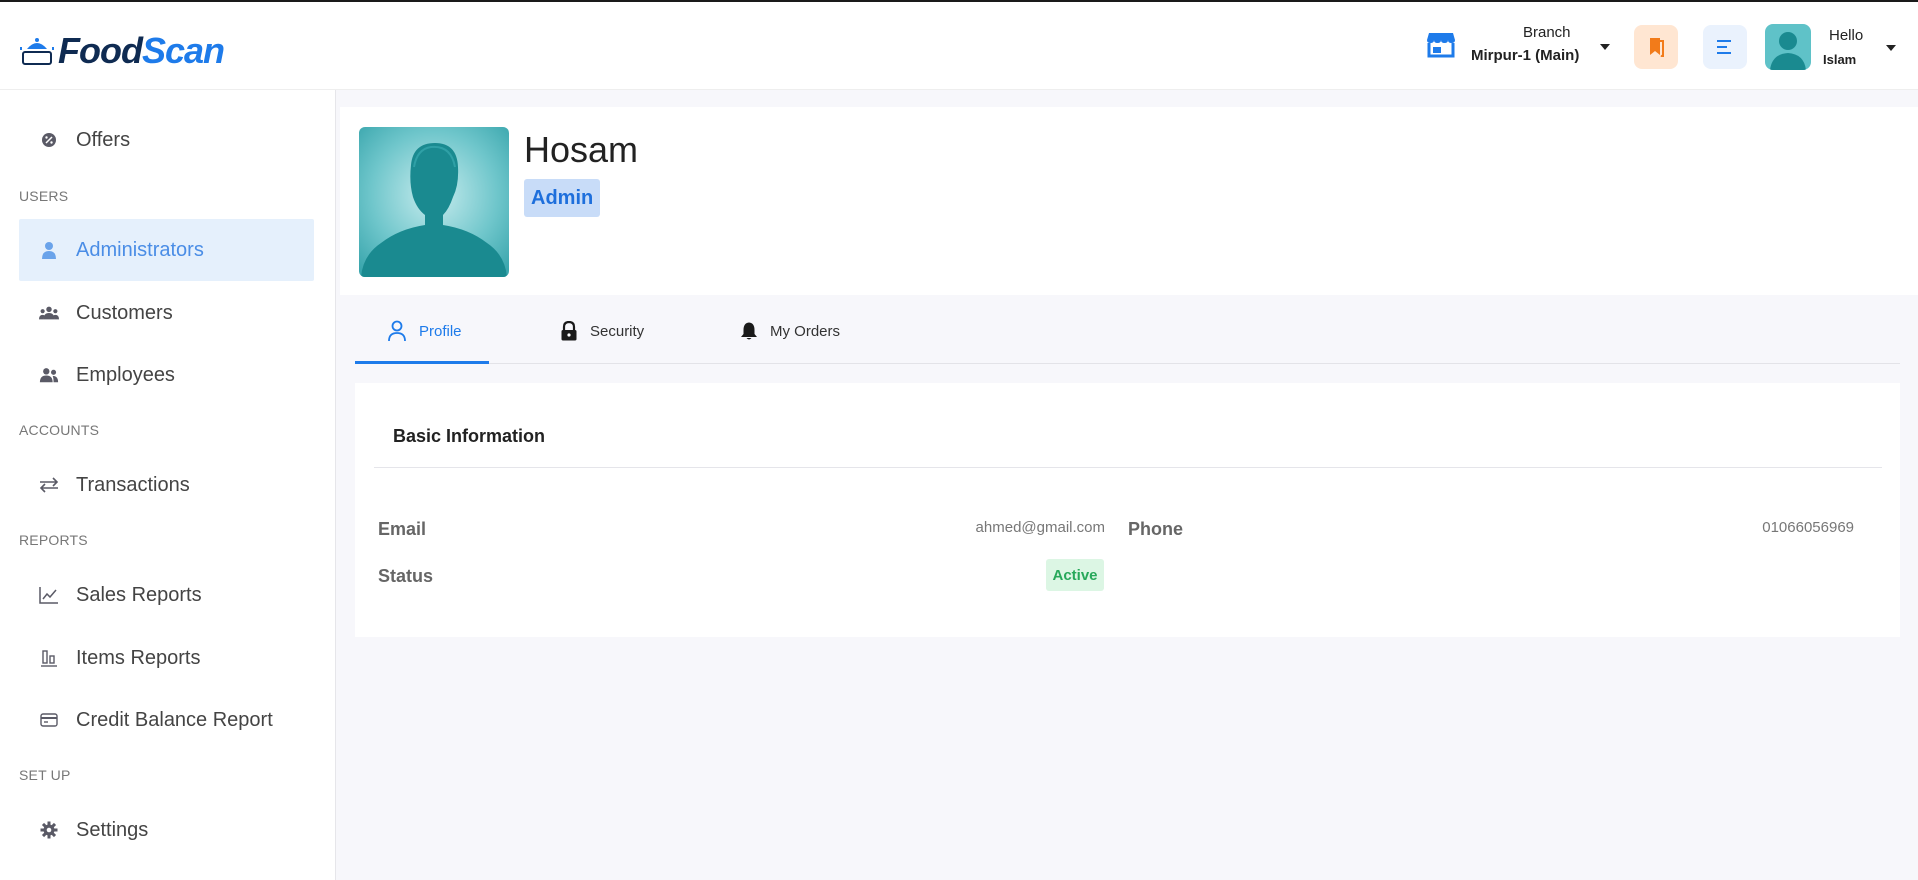  Describe the element at coordinates (49, 658) in the screenshot. I see `bar-chart-icon` at that location.